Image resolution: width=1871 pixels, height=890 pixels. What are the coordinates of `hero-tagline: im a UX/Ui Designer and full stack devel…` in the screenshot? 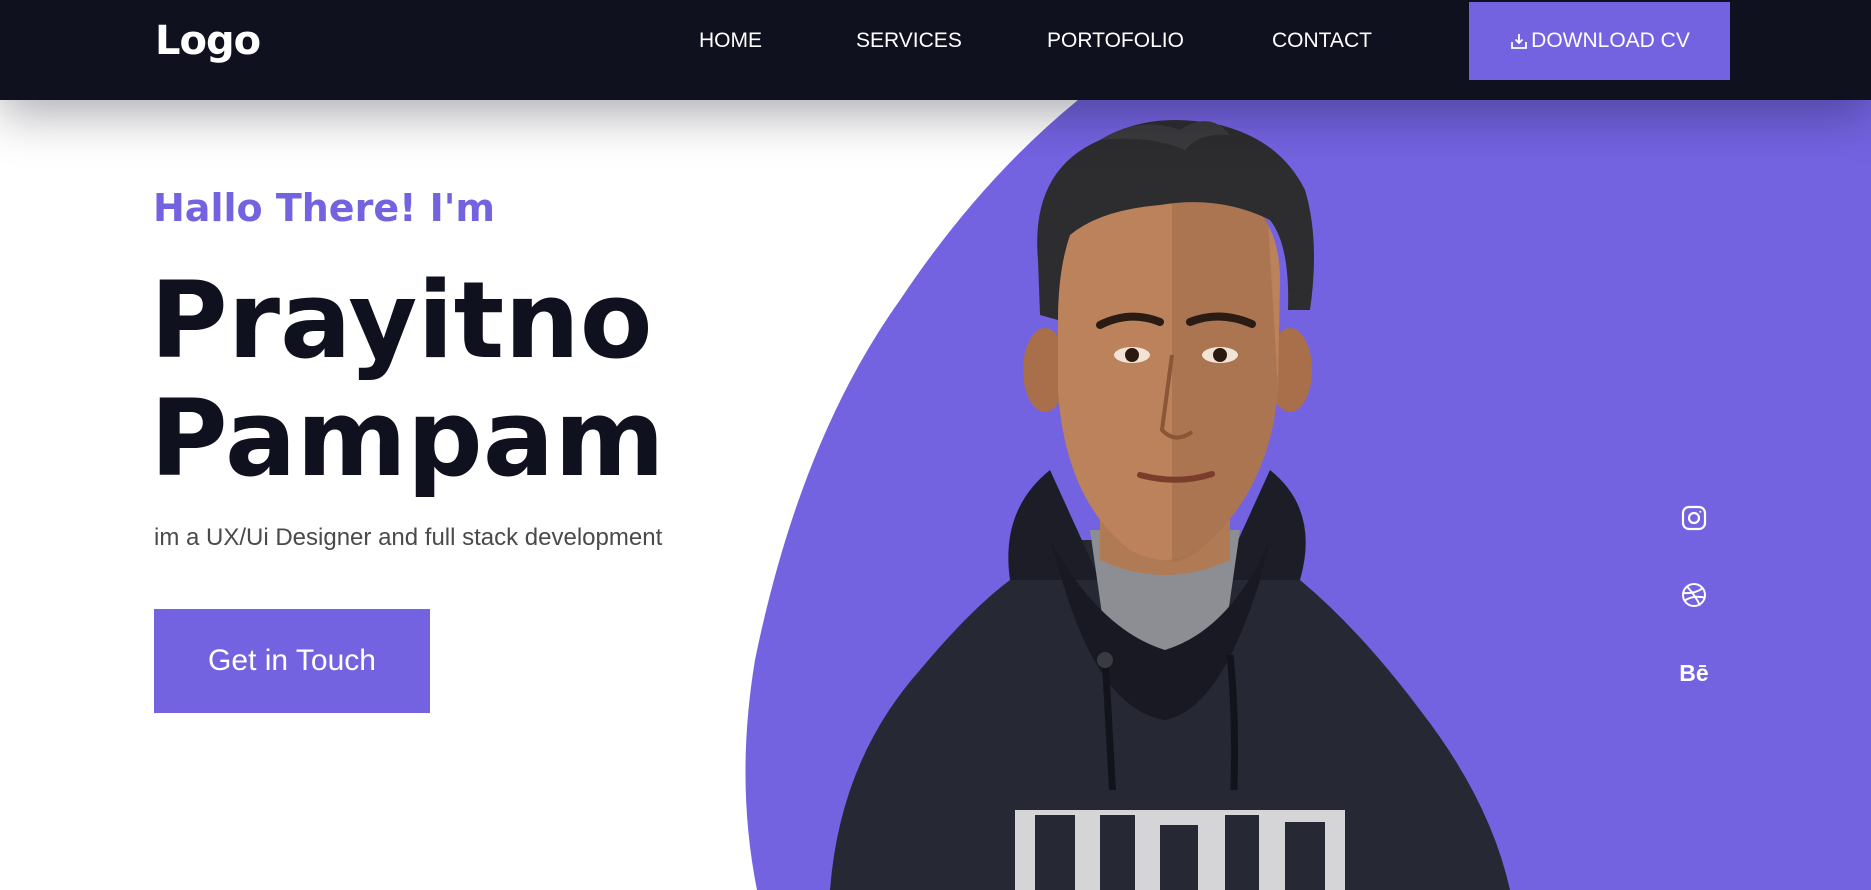 It's located at (408, 537).